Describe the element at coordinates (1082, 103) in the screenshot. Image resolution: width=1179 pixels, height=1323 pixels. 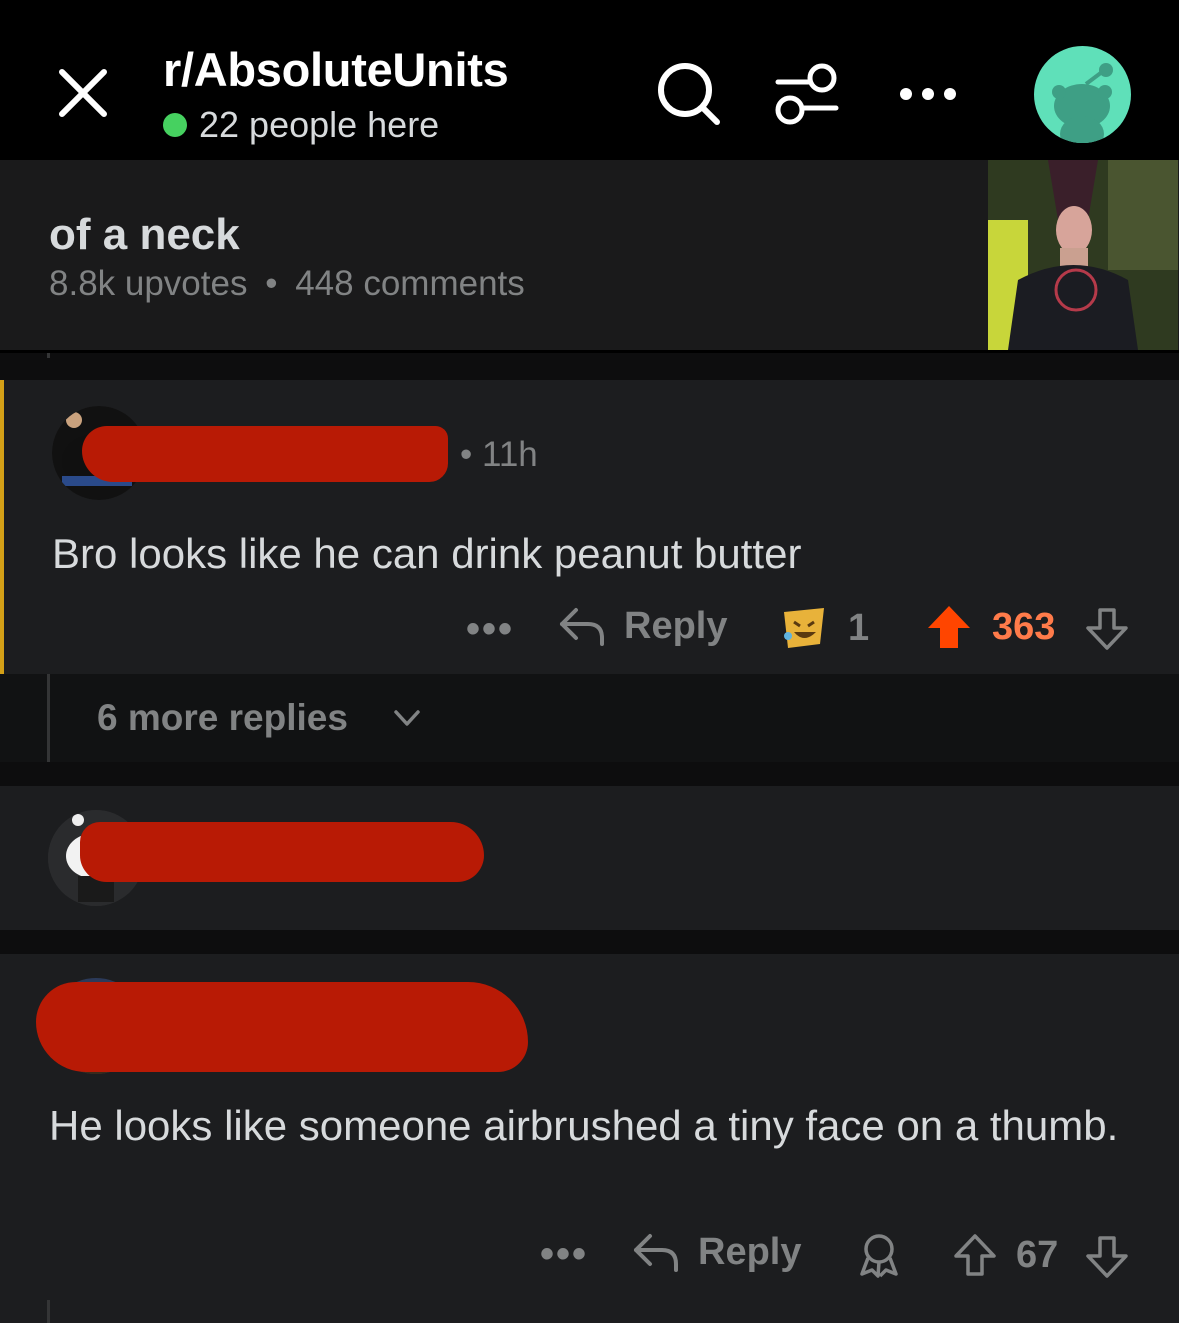
I see `snoo-avatar-icon` at that location.